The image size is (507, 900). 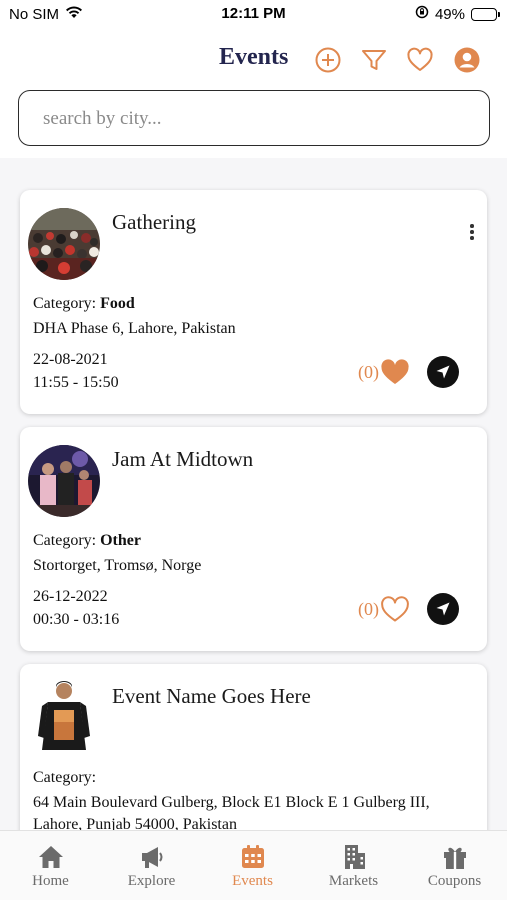 I want to click on home-icon, so click(x=51, y=857).